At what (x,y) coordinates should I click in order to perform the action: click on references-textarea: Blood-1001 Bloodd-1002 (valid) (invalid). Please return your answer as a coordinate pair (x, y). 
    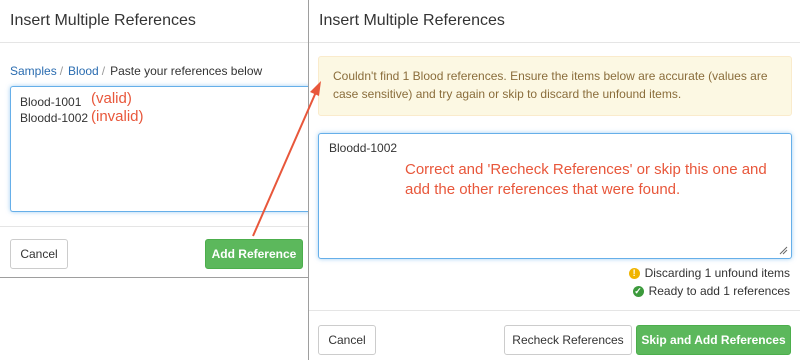
    Looking at the image, I should click on (163, 149).